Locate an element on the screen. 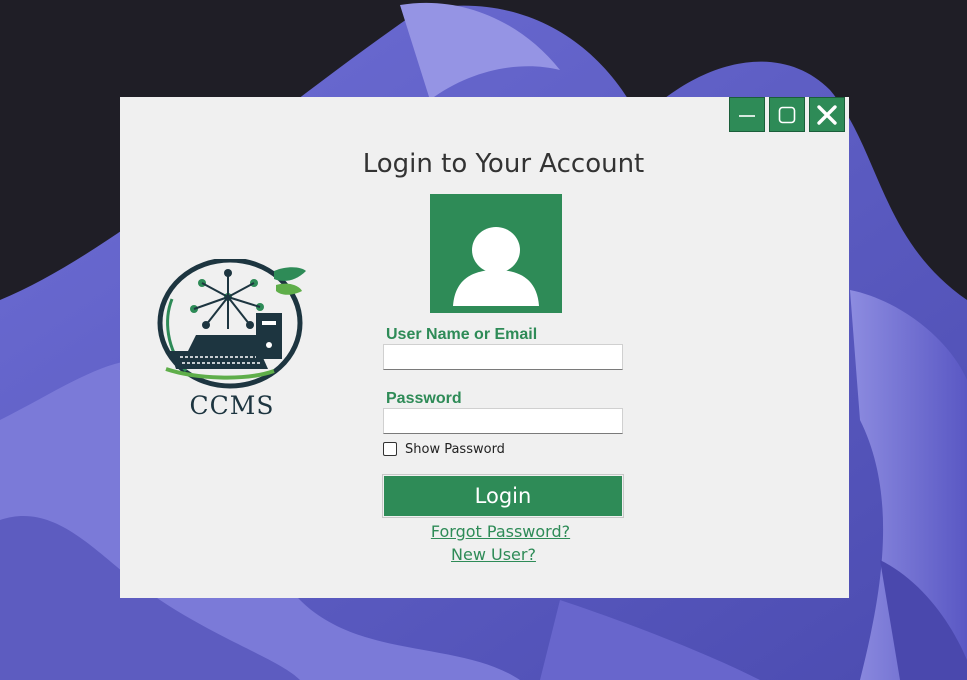 Image resolution: width=967 pixels, height=680 pixels. user-avatar is located at coordinates (496, 253).